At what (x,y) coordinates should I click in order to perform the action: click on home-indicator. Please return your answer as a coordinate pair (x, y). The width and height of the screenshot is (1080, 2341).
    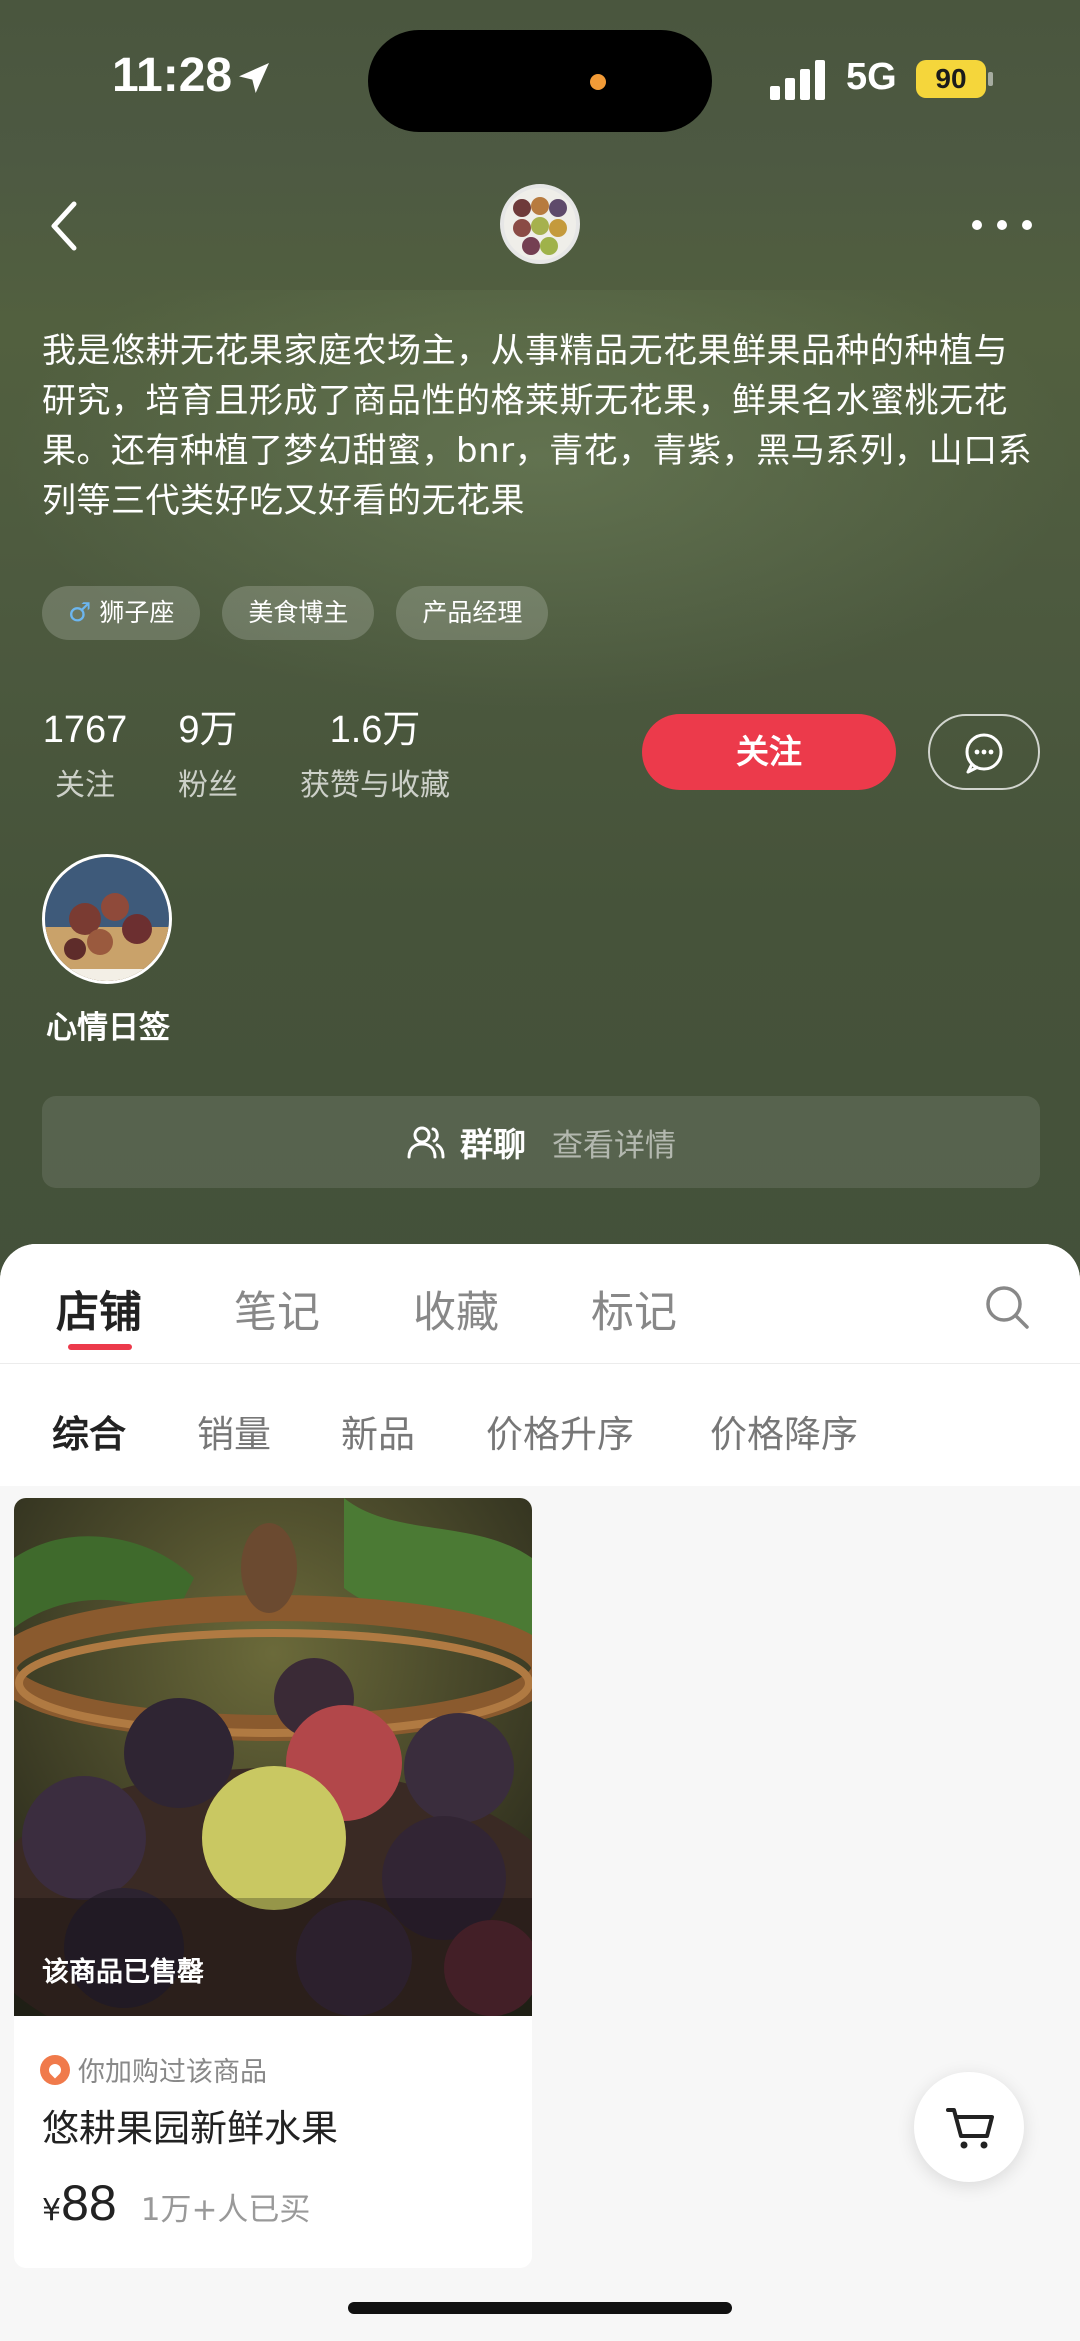
    Looking at the image, I should click on (540, 2308).